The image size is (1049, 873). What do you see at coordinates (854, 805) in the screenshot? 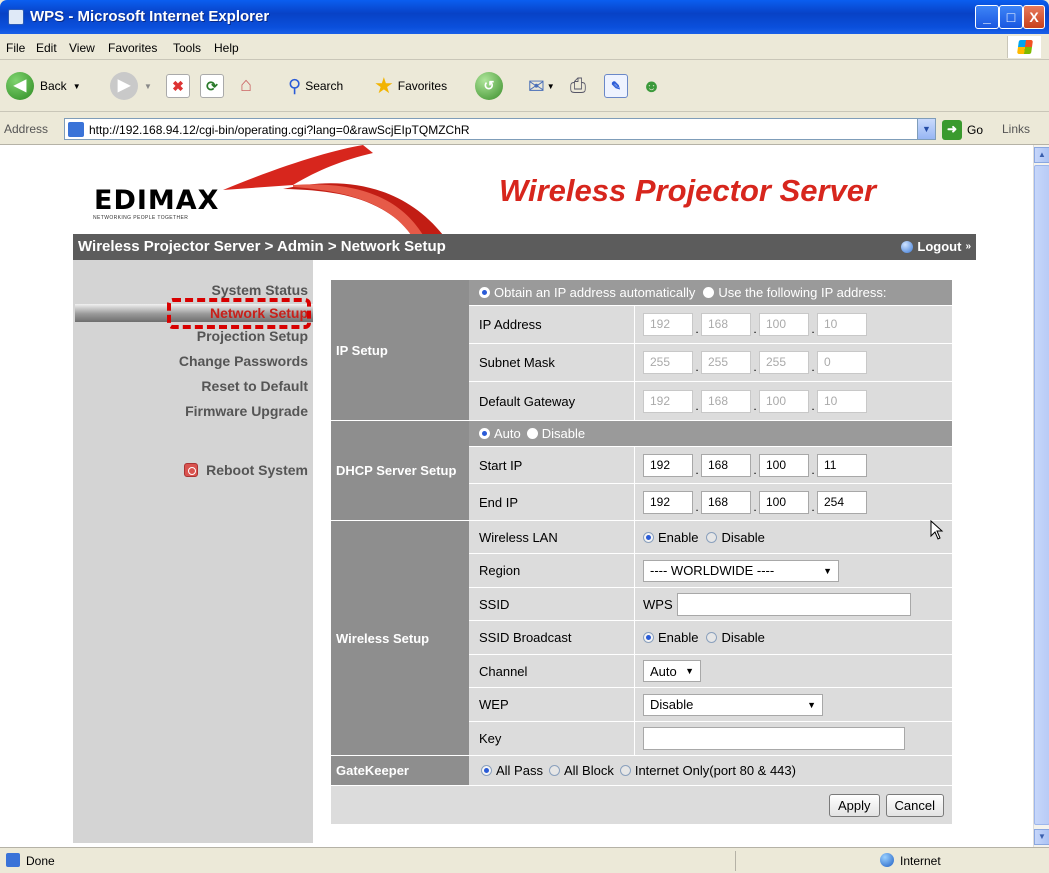
I see `apply-button: Apply` at bounding box center [854, 805].